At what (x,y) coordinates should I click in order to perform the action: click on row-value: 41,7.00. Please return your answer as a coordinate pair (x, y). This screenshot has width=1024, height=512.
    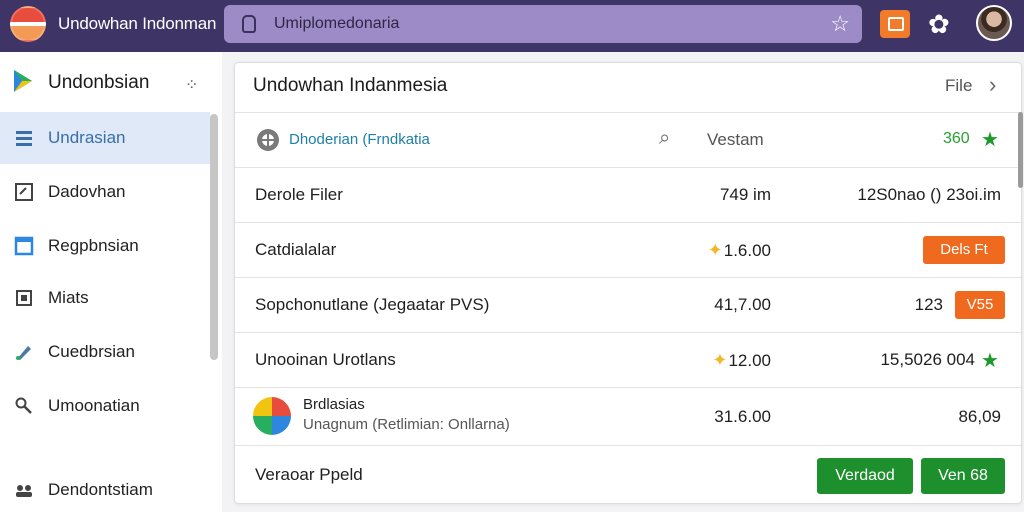
    Looking at the image, I should click on (742, 304).